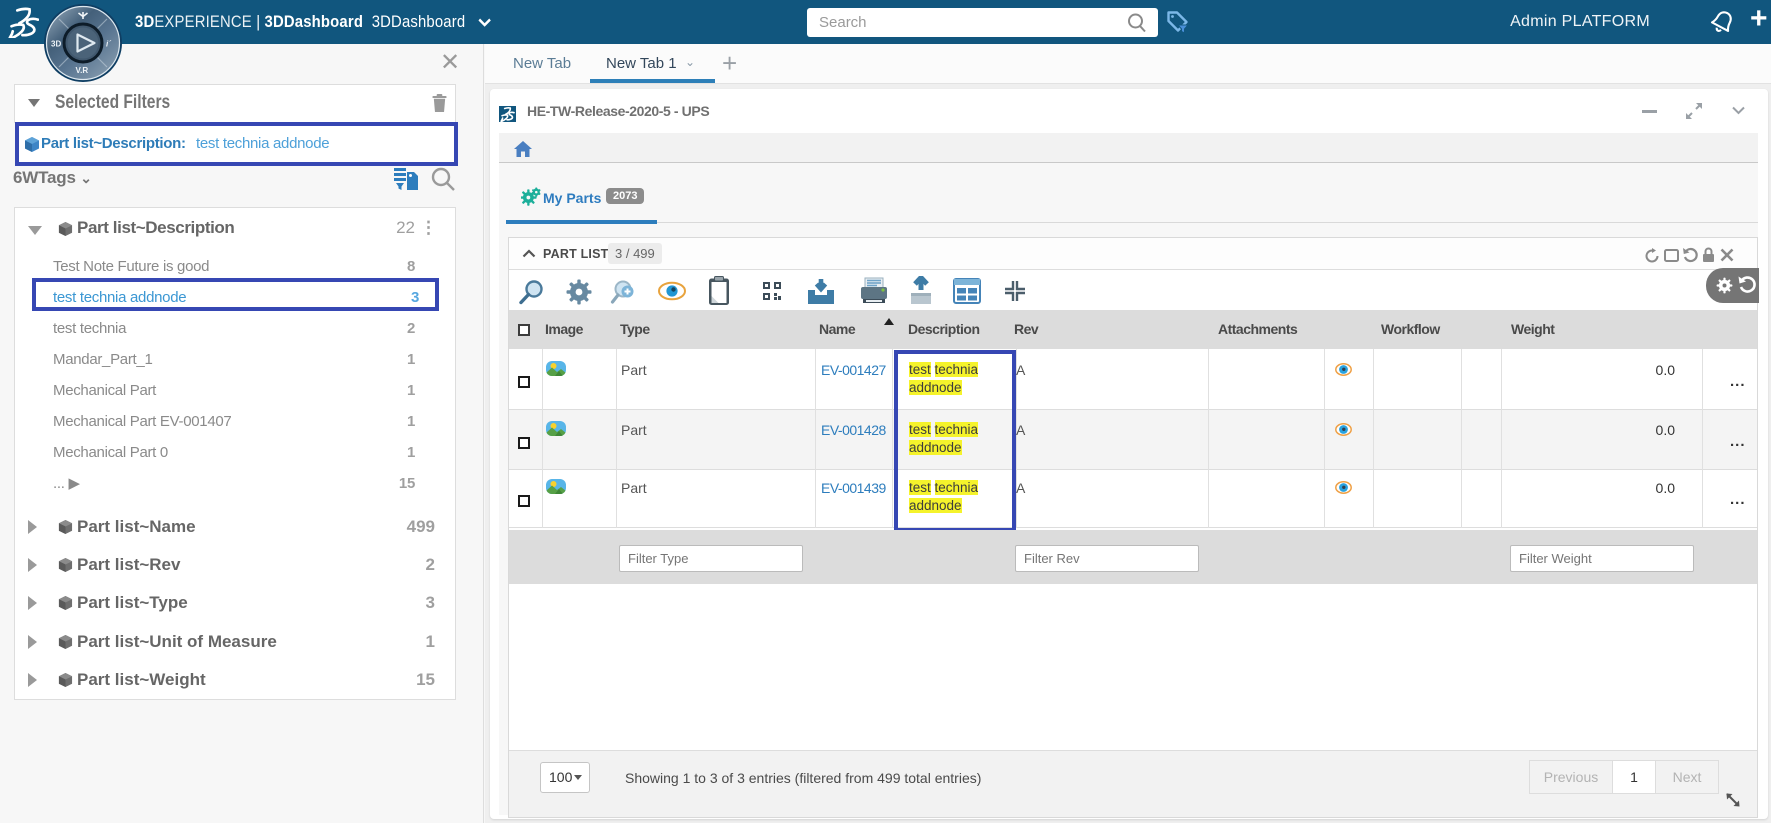  I want to click on svg-text: V.R, so click(82, 70).